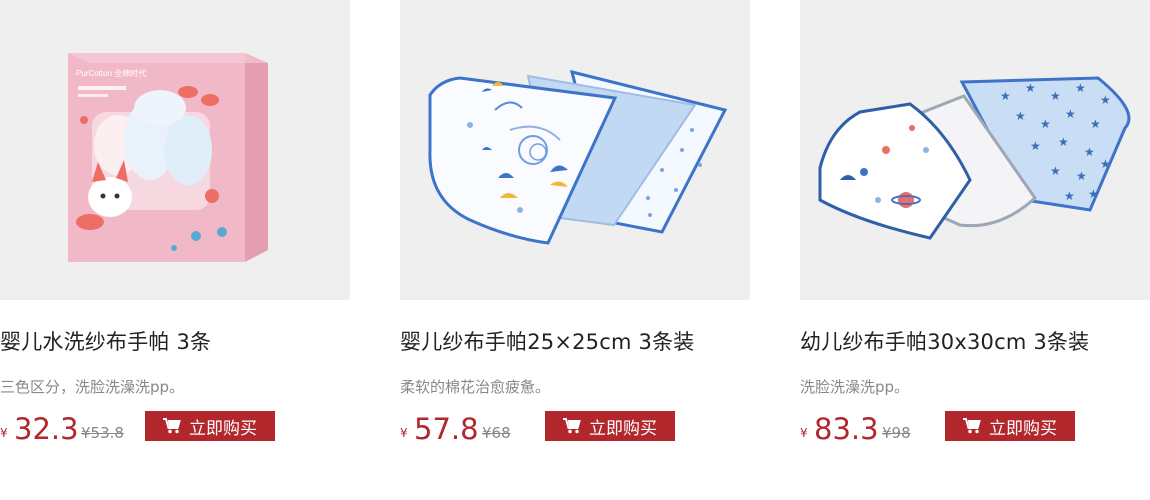 The height and width of the screenshot is (500, 1150). I want to click on current-price: 83.3, so click(846, 429).